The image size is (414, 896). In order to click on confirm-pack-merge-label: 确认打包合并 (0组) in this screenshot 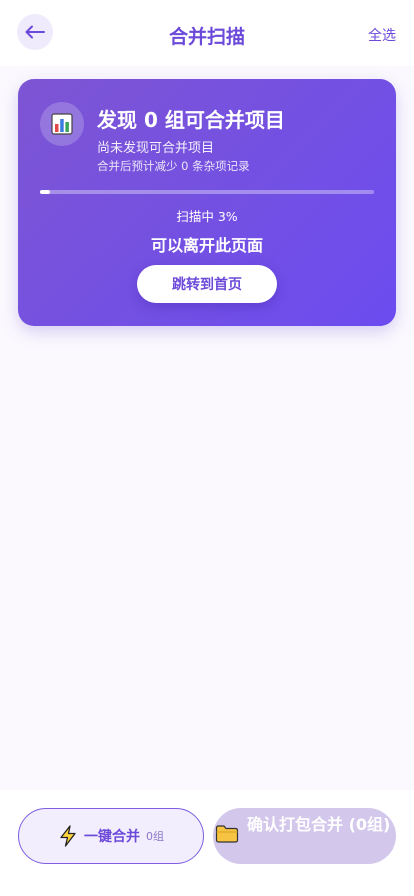, I will do `click(319, 824)`.